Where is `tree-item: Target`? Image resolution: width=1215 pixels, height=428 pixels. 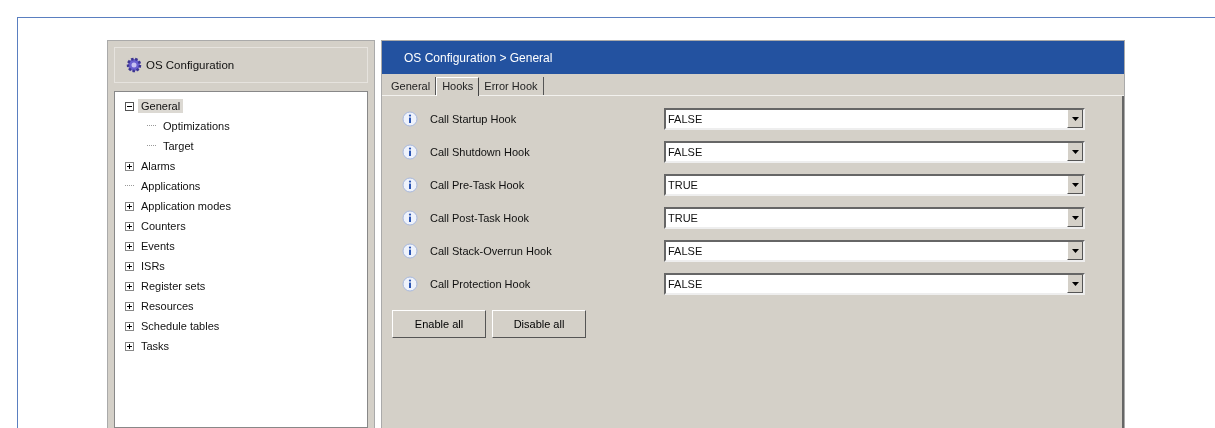 tree-item: Target is located at coordinates (178, 146).